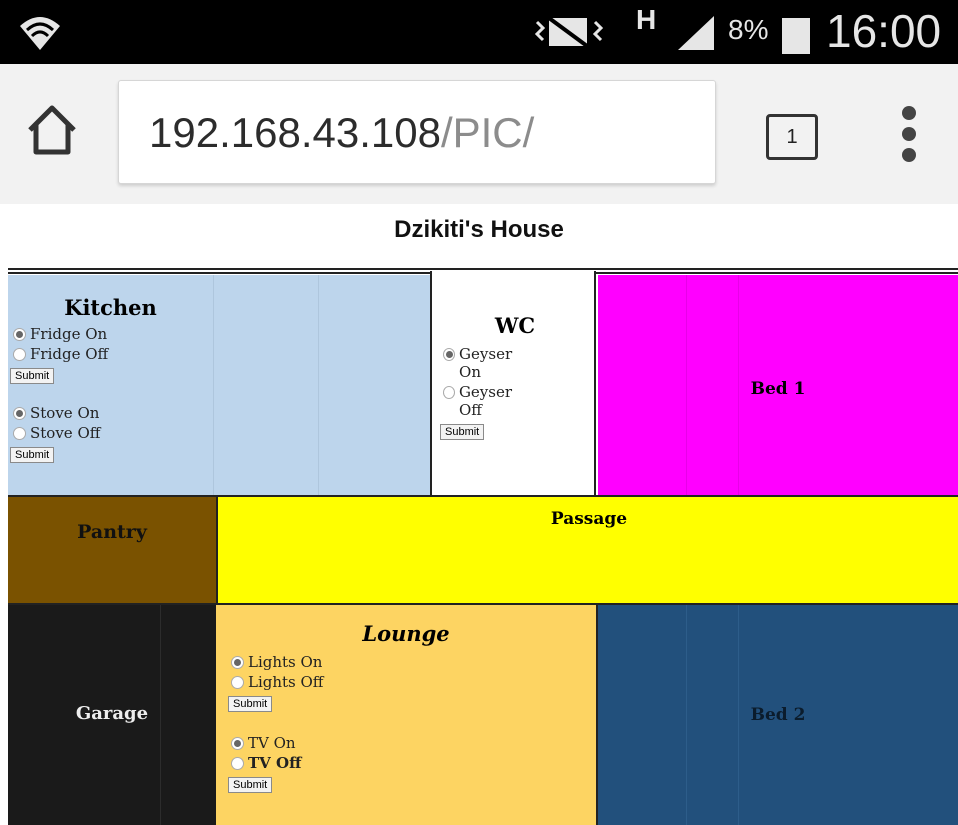 This screenshot has height=825, width=958. I want to click on room-wc: WC Geyser On Geyser Off Submit, so click(513, 384).